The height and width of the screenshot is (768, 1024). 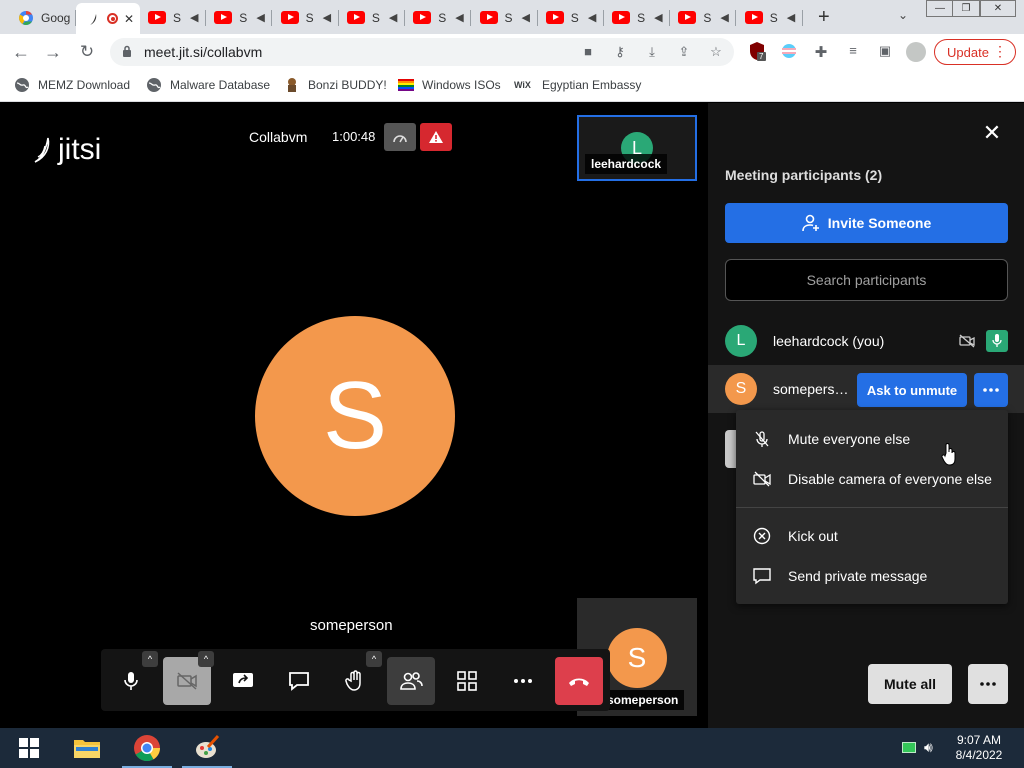 What do you see at coordinates (872, 479) in the screenshot?
I see `menu-item-disable-camera: Disable camera of everyone else` at bounding box center [872, 479].